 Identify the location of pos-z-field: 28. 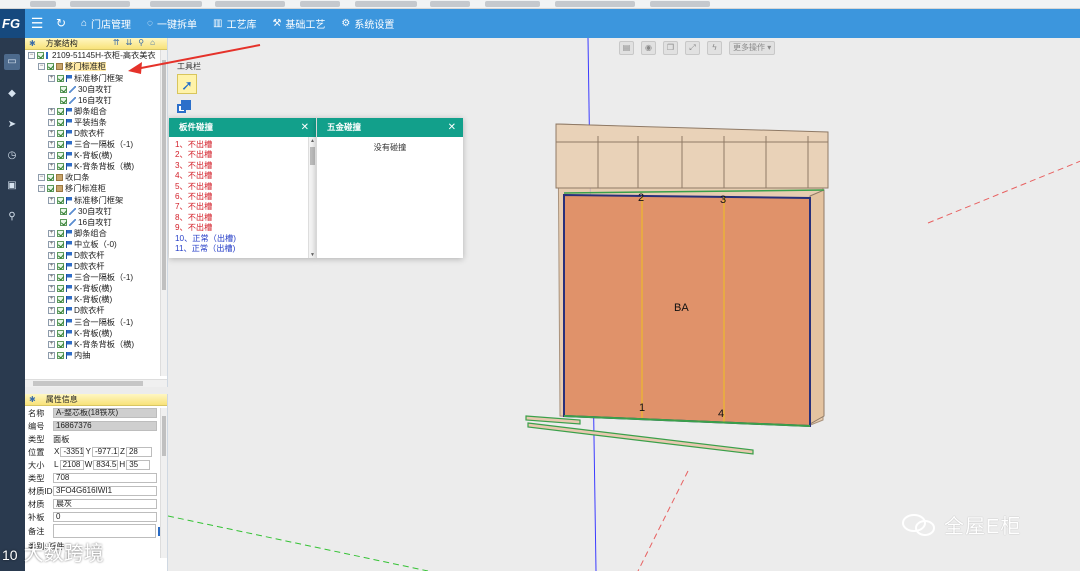
(138, 451).